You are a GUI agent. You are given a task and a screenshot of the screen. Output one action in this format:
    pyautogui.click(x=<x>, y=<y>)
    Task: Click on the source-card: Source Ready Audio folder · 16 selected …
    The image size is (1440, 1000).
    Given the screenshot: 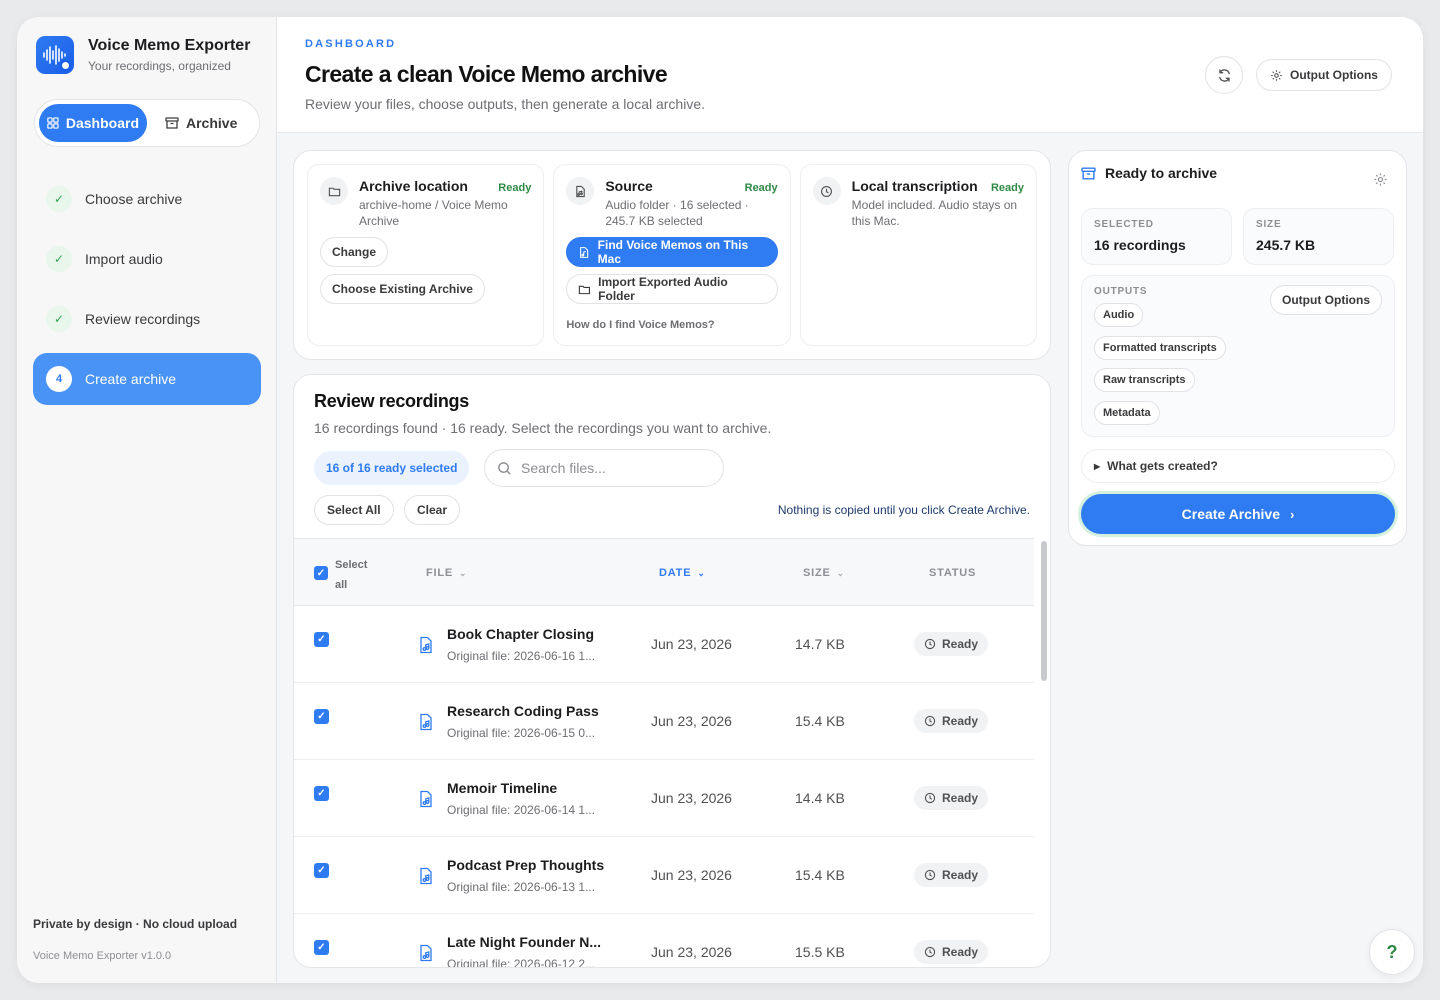 What is the action you would take?
    pyautogui.click(x=672, y=255)
    